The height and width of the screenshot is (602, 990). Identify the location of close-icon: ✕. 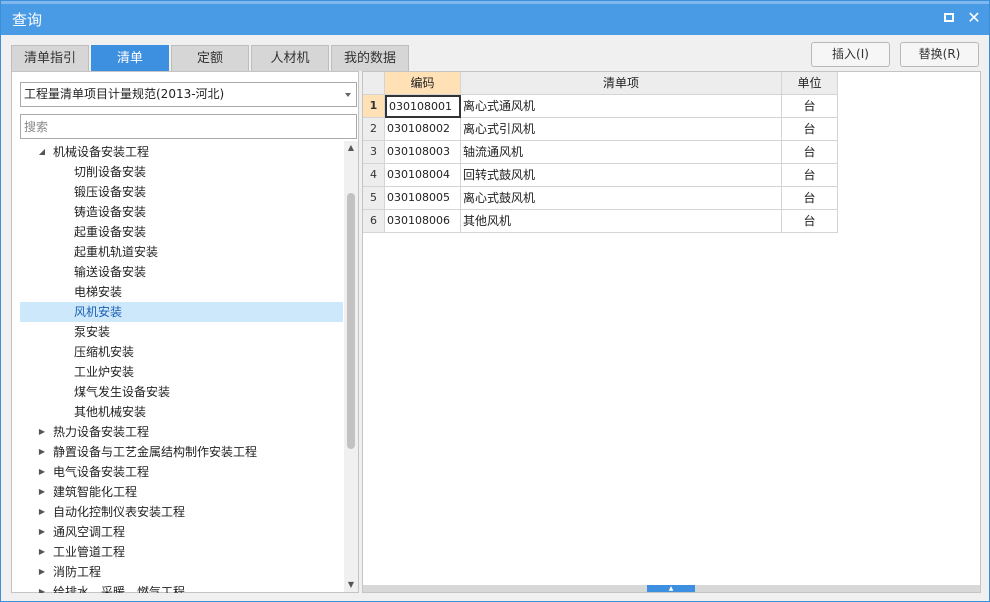
(974, 18).